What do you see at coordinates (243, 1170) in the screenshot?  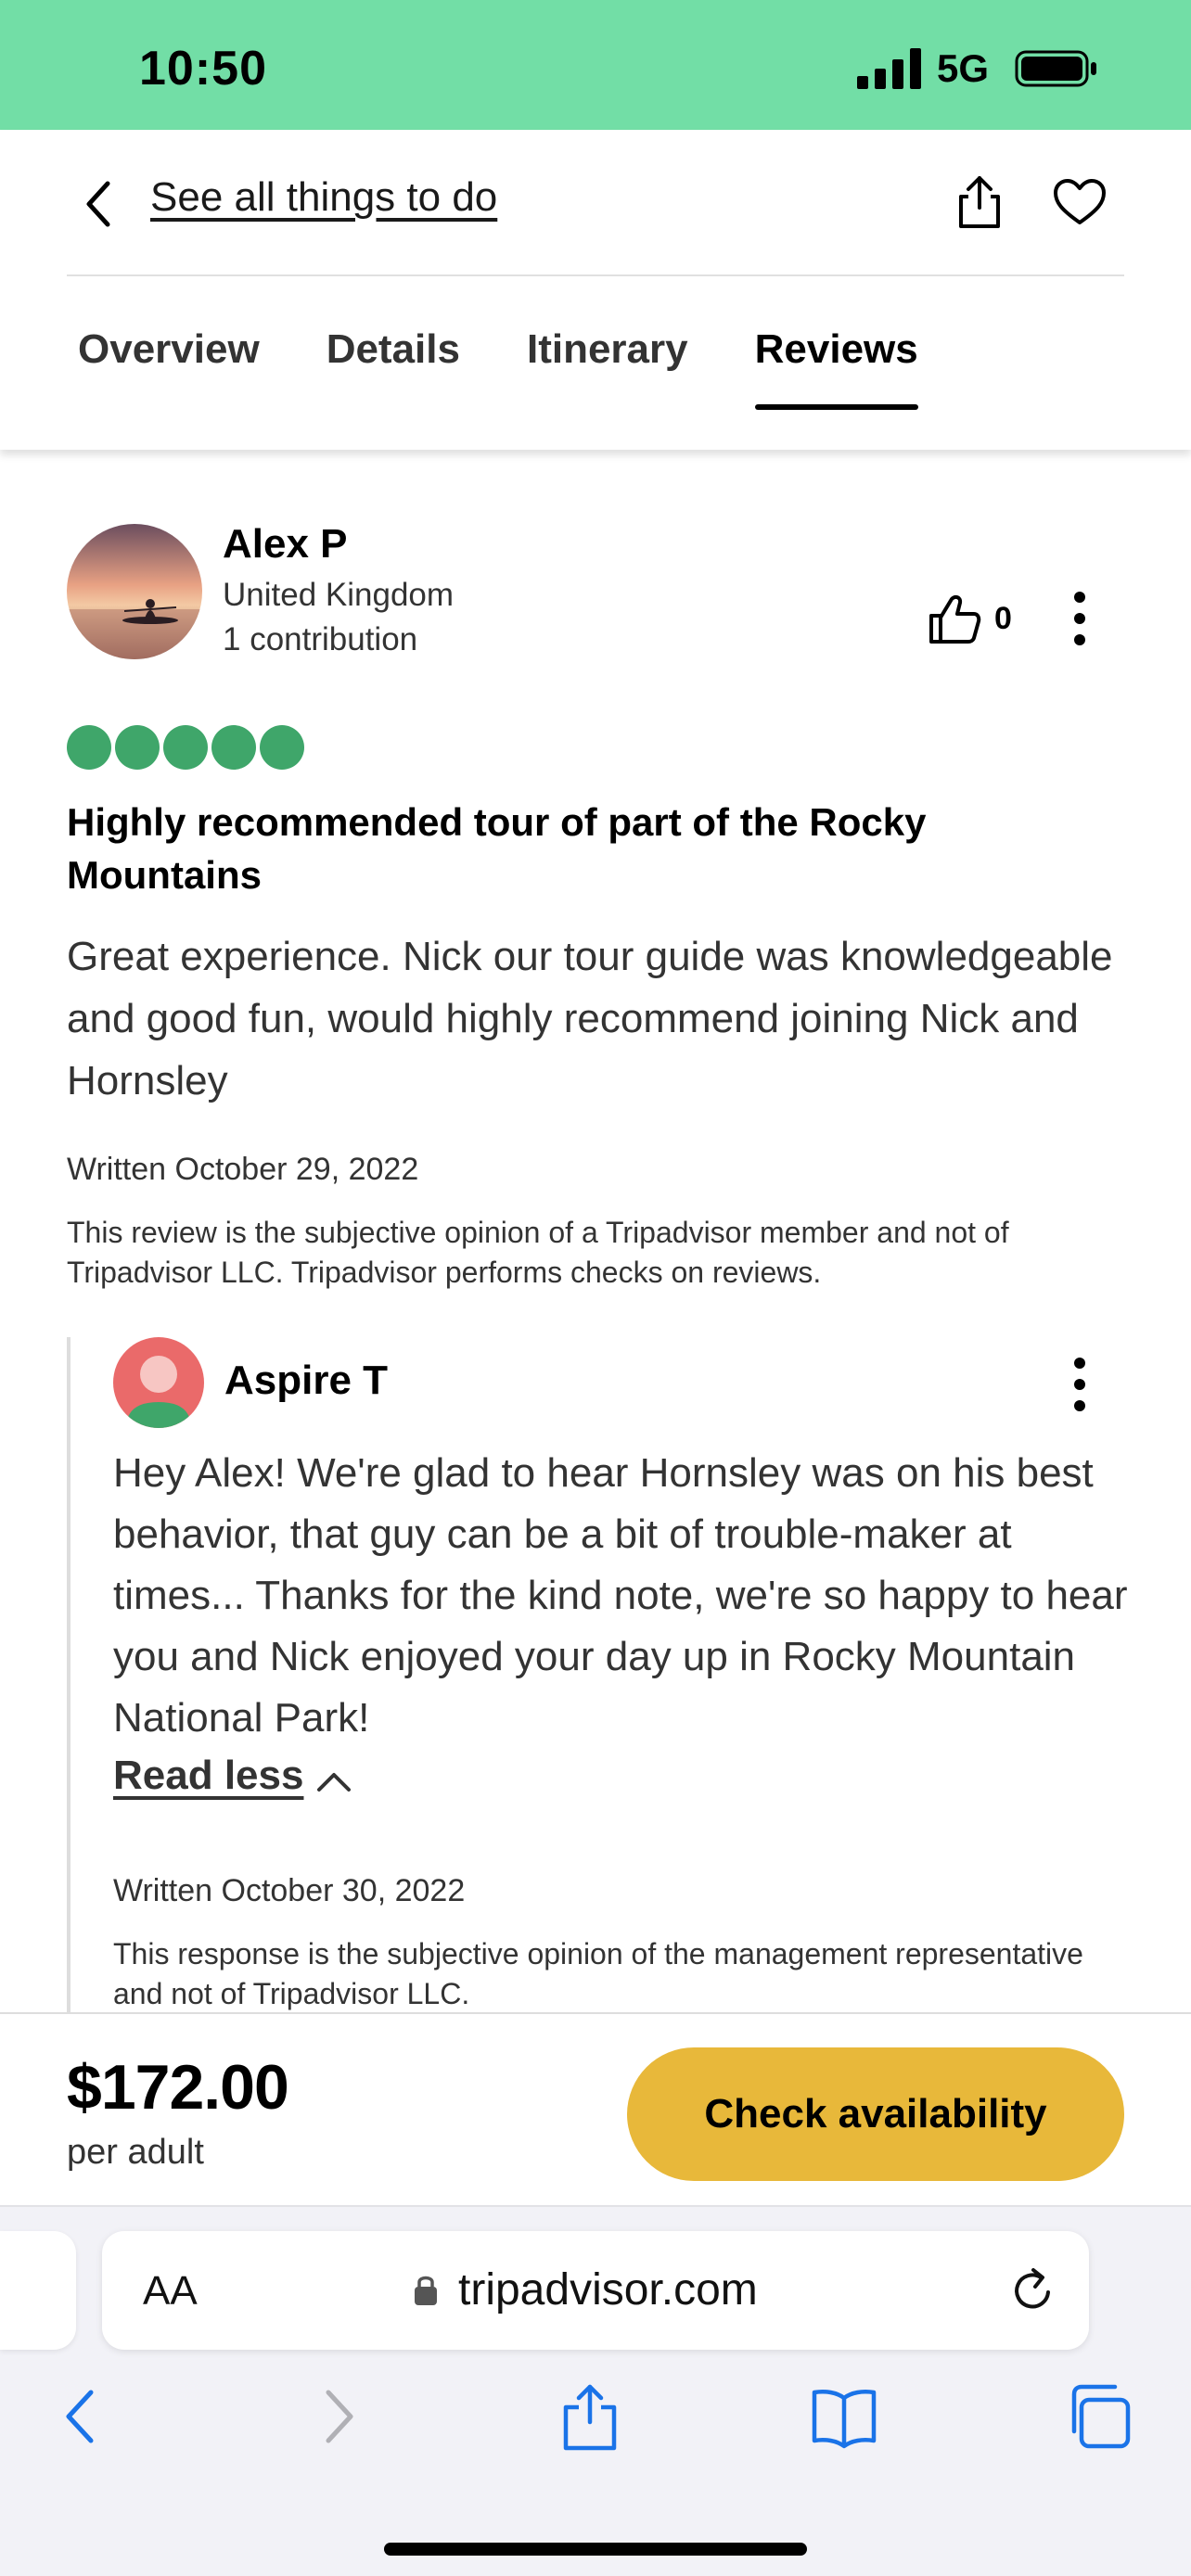 I see `review-date: Written October 29, 2022` at bounding box center [243, 1170].